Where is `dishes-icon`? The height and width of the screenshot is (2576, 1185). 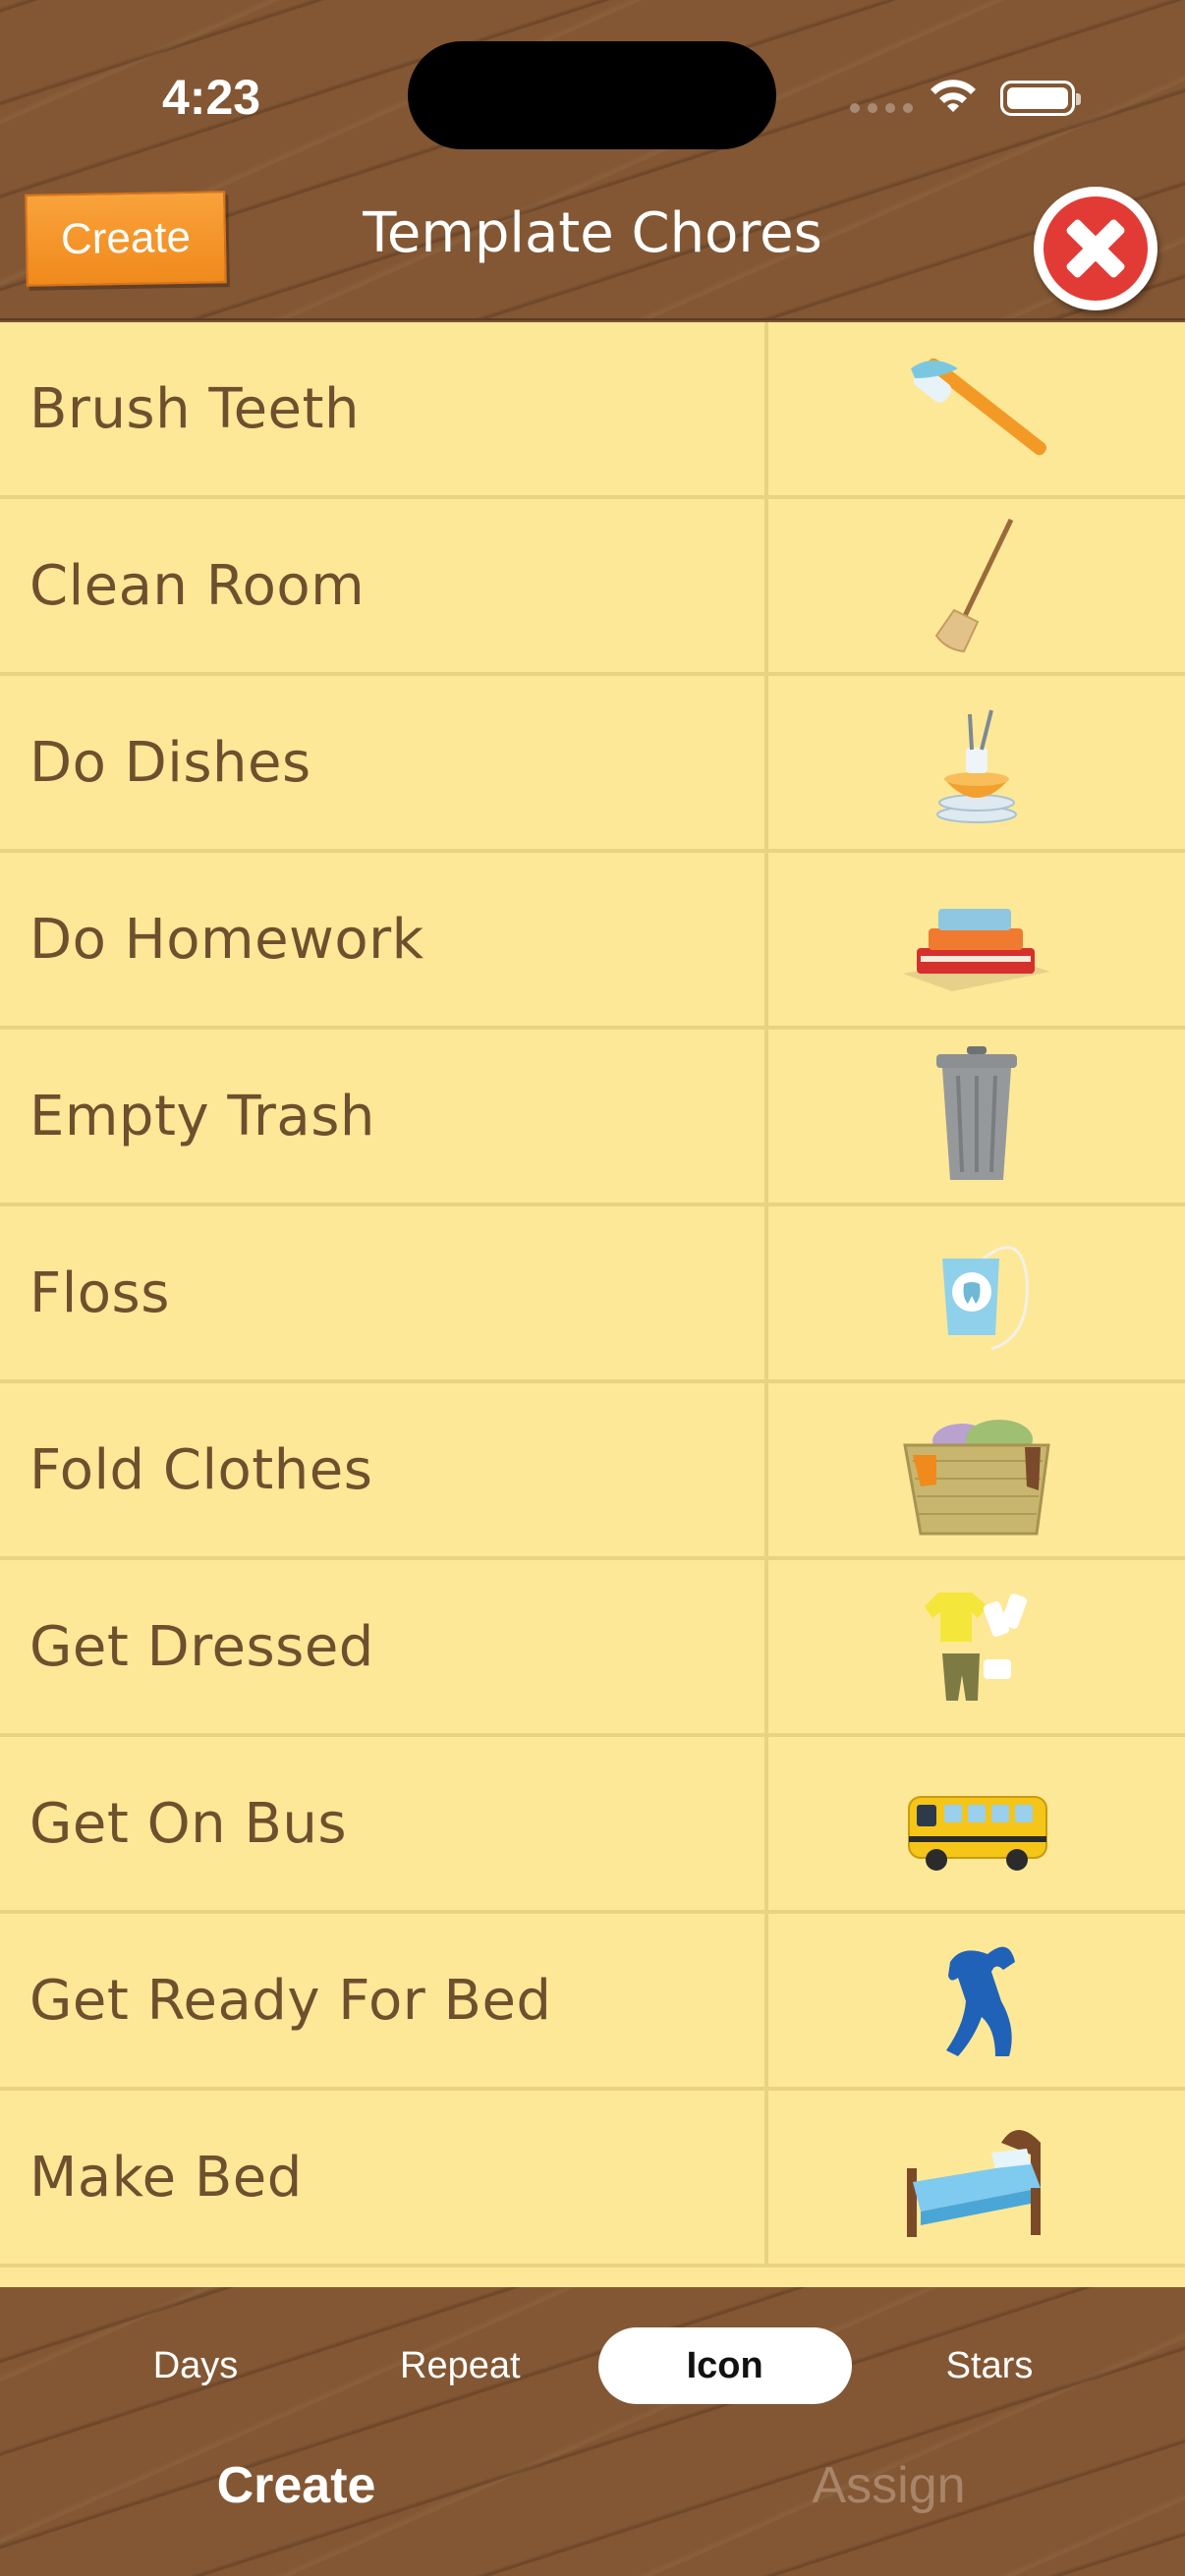 dishes-icon is located at coordinates (977, 766).